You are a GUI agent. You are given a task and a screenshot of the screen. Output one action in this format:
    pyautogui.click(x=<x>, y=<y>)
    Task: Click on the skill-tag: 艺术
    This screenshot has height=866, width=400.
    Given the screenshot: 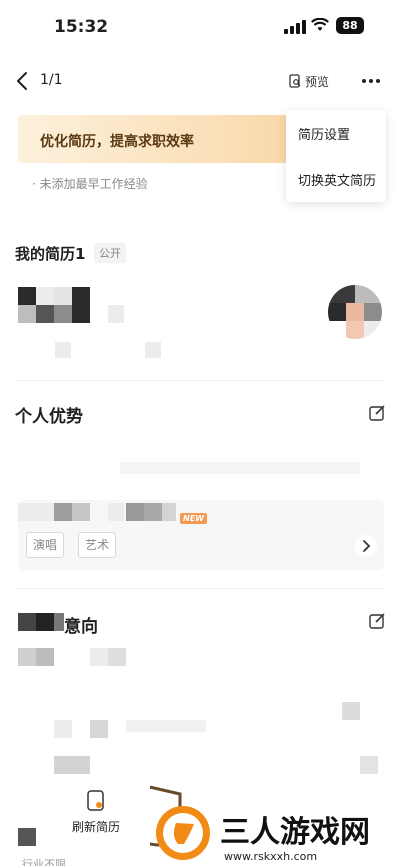 What is the action you would take?
    pyautogui.click(x=97, y=545)
    